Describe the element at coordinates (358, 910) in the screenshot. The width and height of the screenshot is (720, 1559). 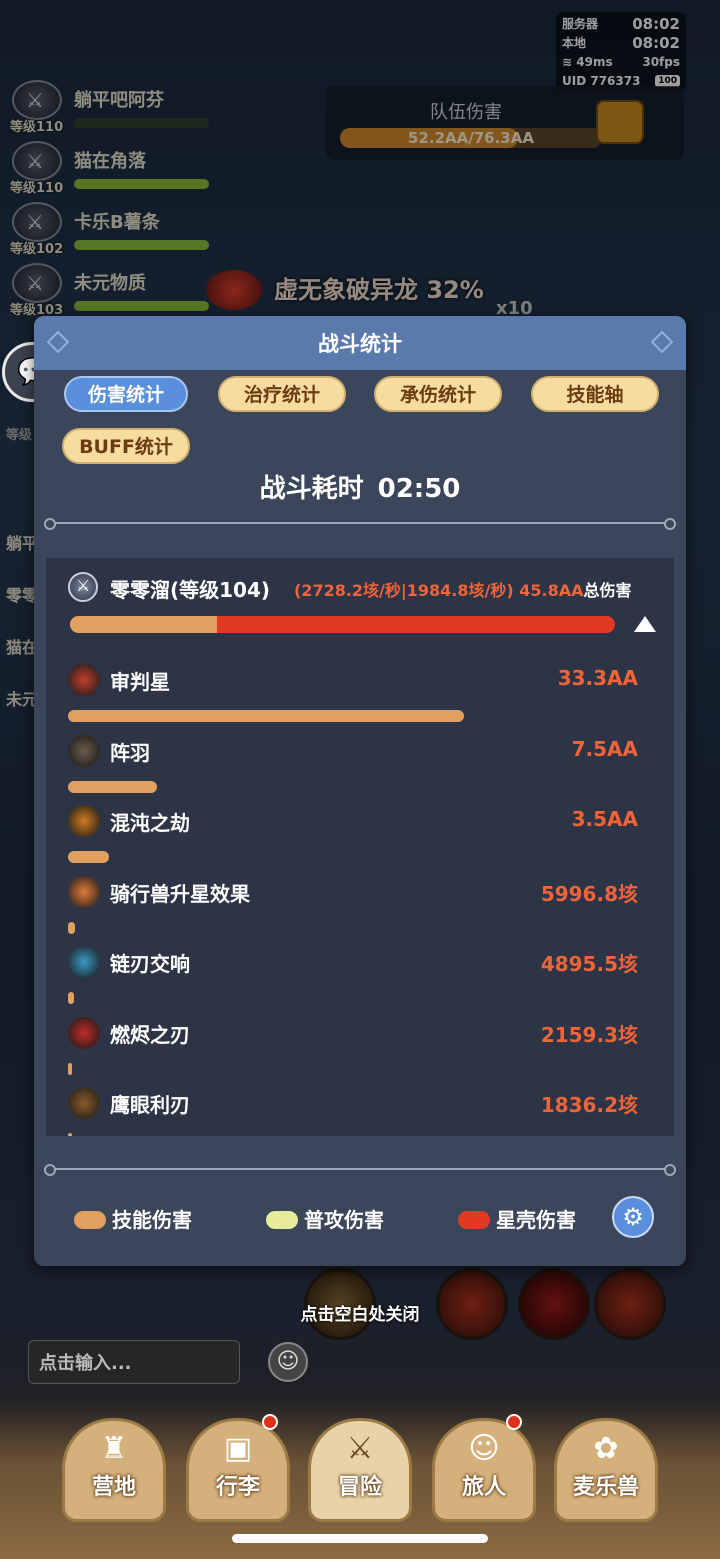
I see `skill-row: 骑行兽升星效果 5996.8垓` at that location.